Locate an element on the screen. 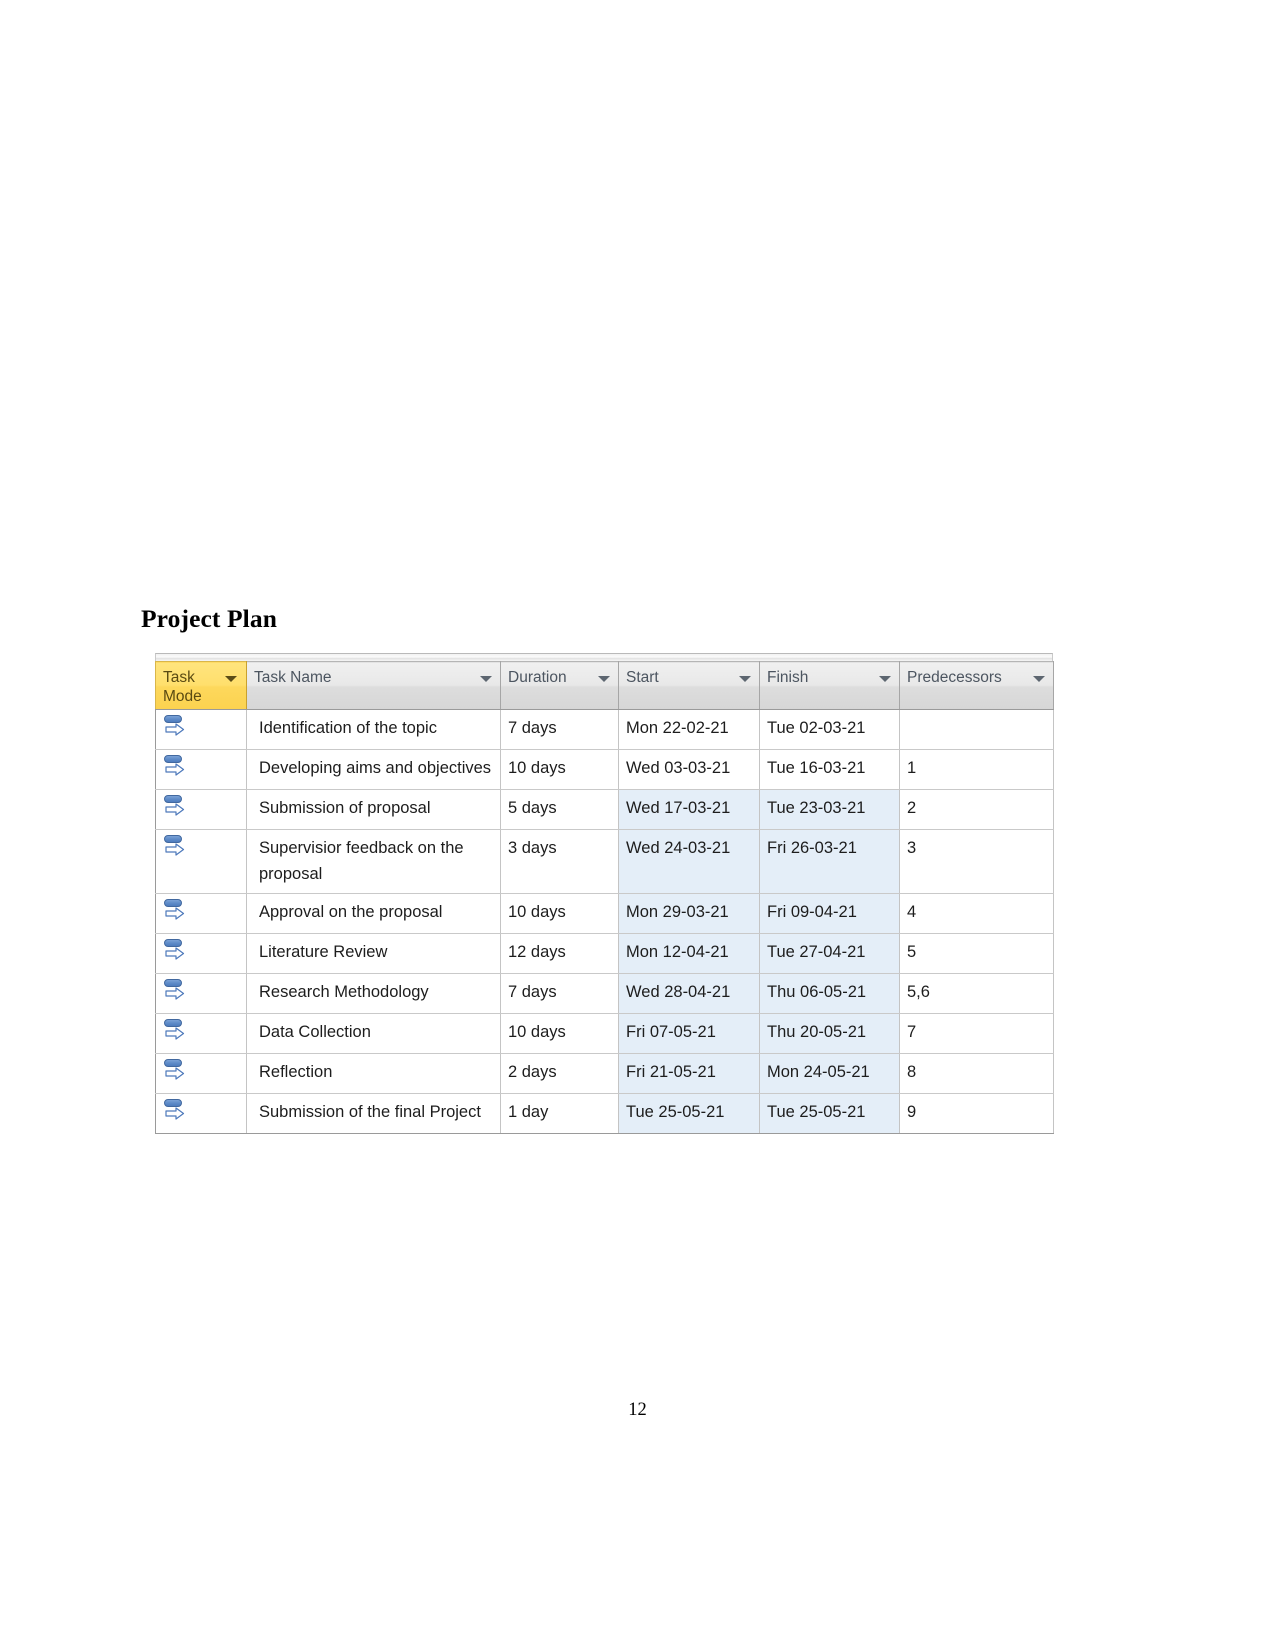 The height and width of the screenshot is (1651, 1275). column-header-start: Start is located at coordinates (689, 685).